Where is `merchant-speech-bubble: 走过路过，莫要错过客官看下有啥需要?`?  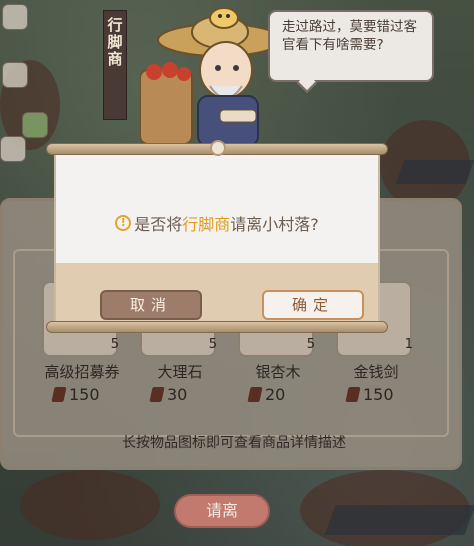
merchant-speech-bubble: 走过路过，莫要错过客官看下有啥需要? is located at coordinates (351, 46).